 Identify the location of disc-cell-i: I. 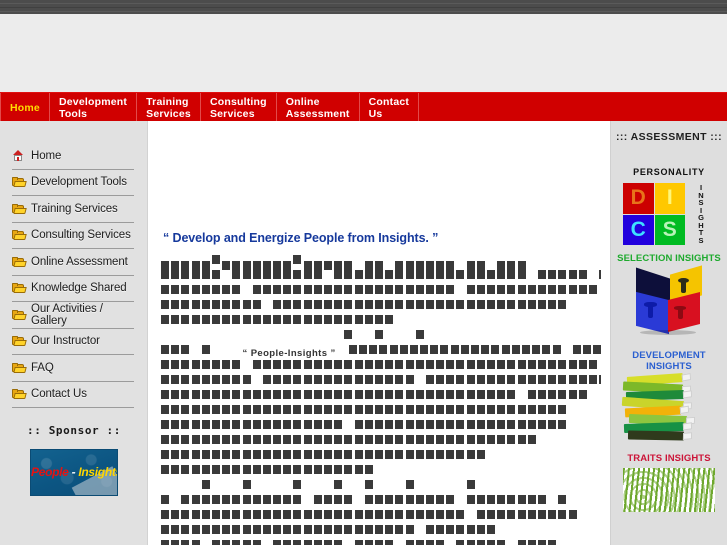
(669, 198).